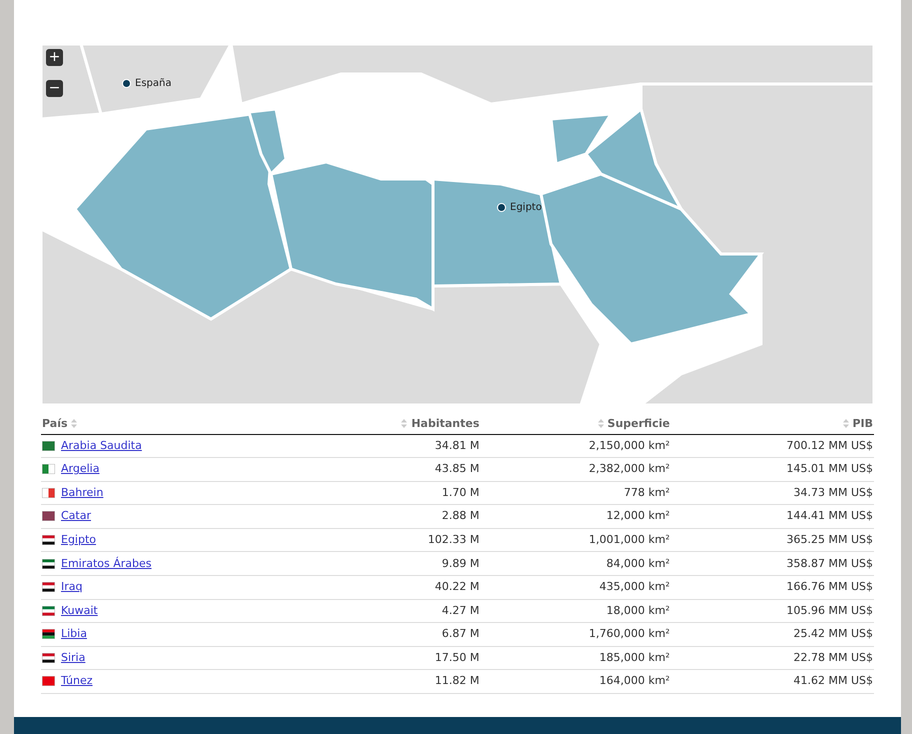 The height and width of the screenshot is (734, 912). What do you see at coordinates (77, 681) in the screenshot?
I see `country-link: Túnez` at bounding box center [77, 681].